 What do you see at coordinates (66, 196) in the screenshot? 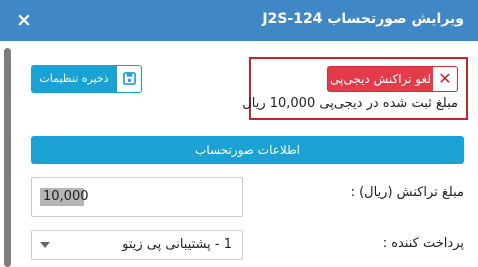
I see `amount-value: 10,000` at bounding box center [66, 196].